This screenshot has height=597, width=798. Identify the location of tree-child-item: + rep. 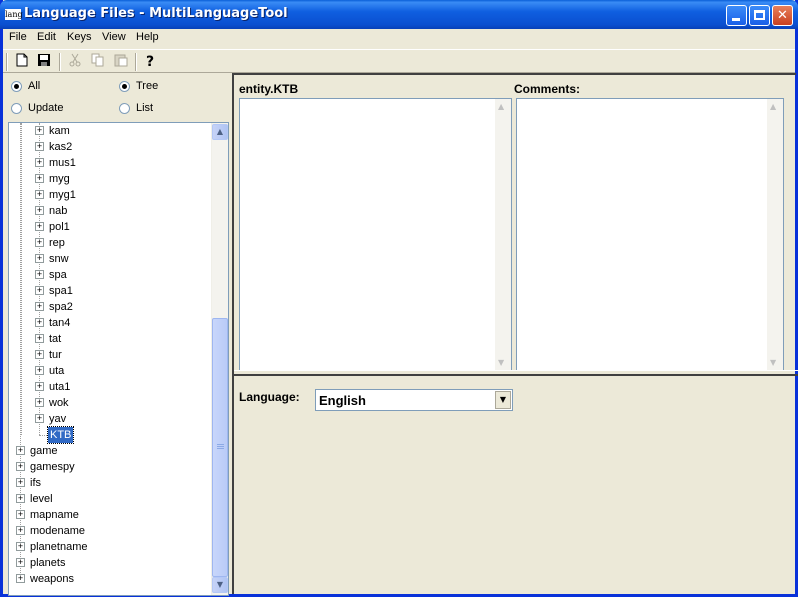
(109, 243).